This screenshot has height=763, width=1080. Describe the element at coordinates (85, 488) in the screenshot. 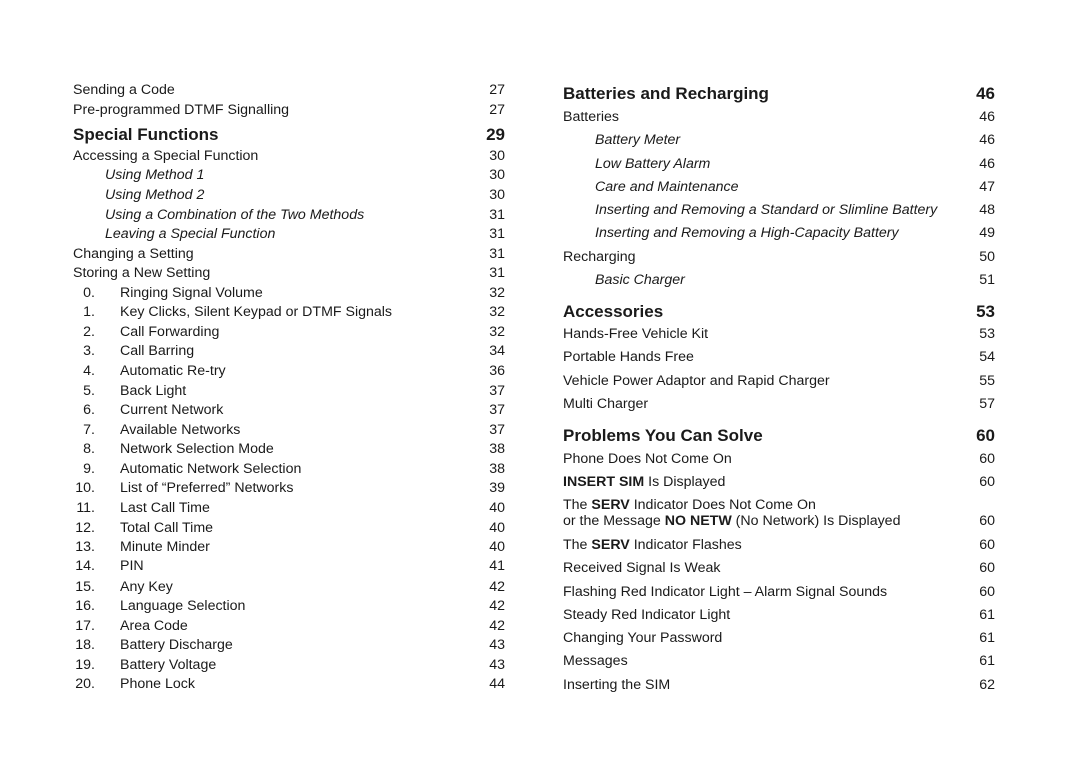

I see `toc-entry-number: 10.` at that location.